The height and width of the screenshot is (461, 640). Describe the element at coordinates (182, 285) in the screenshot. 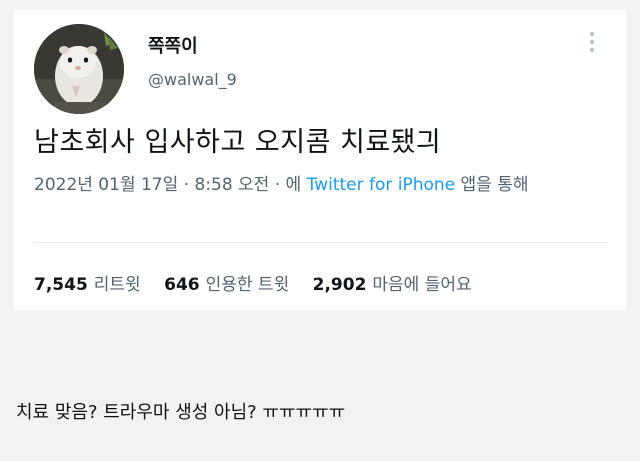

I see `quotes-count: 646` at that location.